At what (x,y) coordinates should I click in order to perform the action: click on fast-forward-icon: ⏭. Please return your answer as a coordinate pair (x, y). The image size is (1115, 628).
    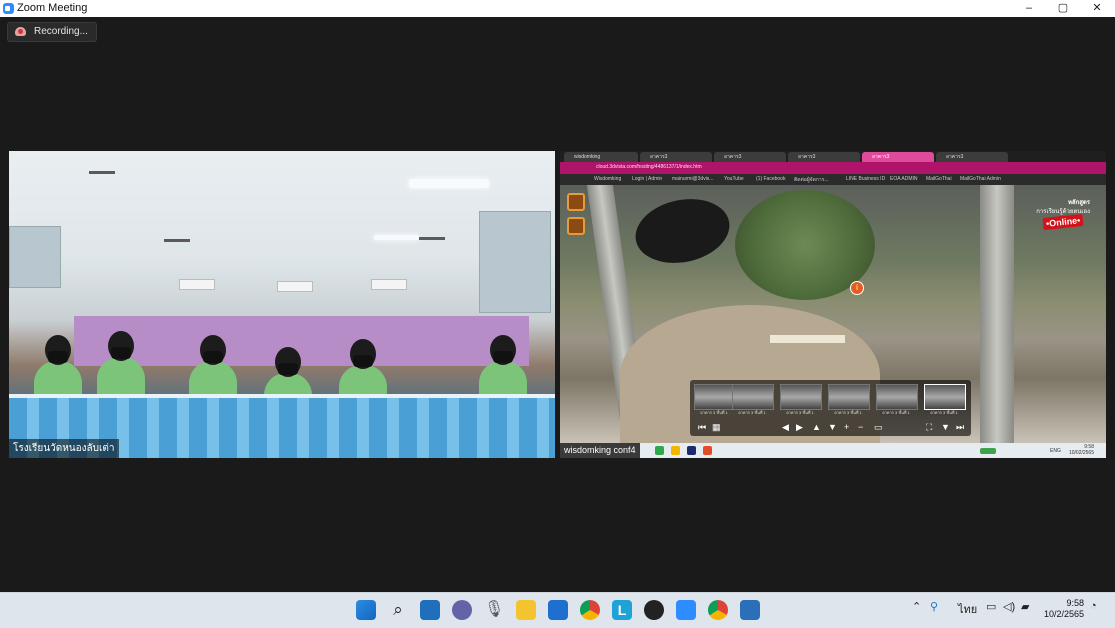
    Looking at the image, I should click on (960, 427).